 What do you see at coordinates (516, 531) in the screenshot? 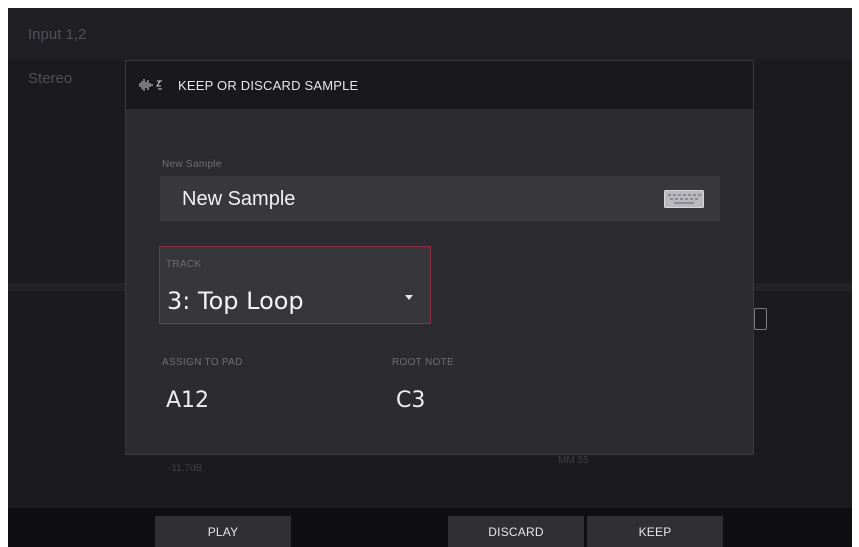
I see `discard-button: DISCARD` at bounding box center [516, 531].